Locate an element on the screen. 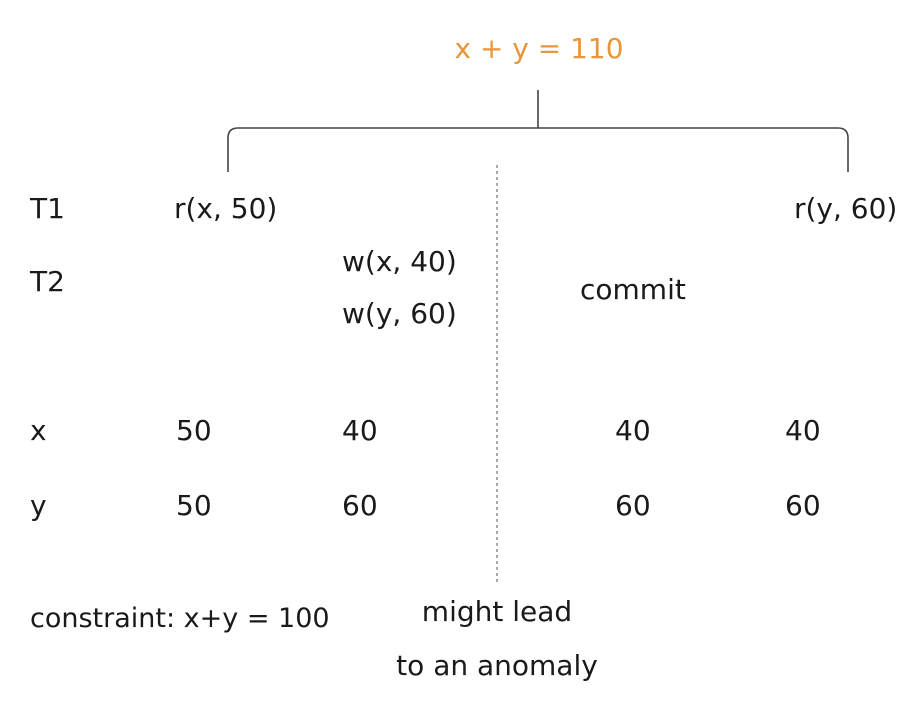 The height and width of the screenshot is (725, 920). t2-write-y: w(y, 60) is located at coordinates (399, 313).